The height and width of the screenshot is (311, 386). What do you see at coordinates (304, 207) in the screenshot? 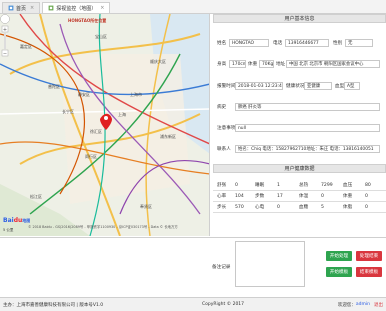
I see `metric-label: 血糖` at bounding box center [304, 207].